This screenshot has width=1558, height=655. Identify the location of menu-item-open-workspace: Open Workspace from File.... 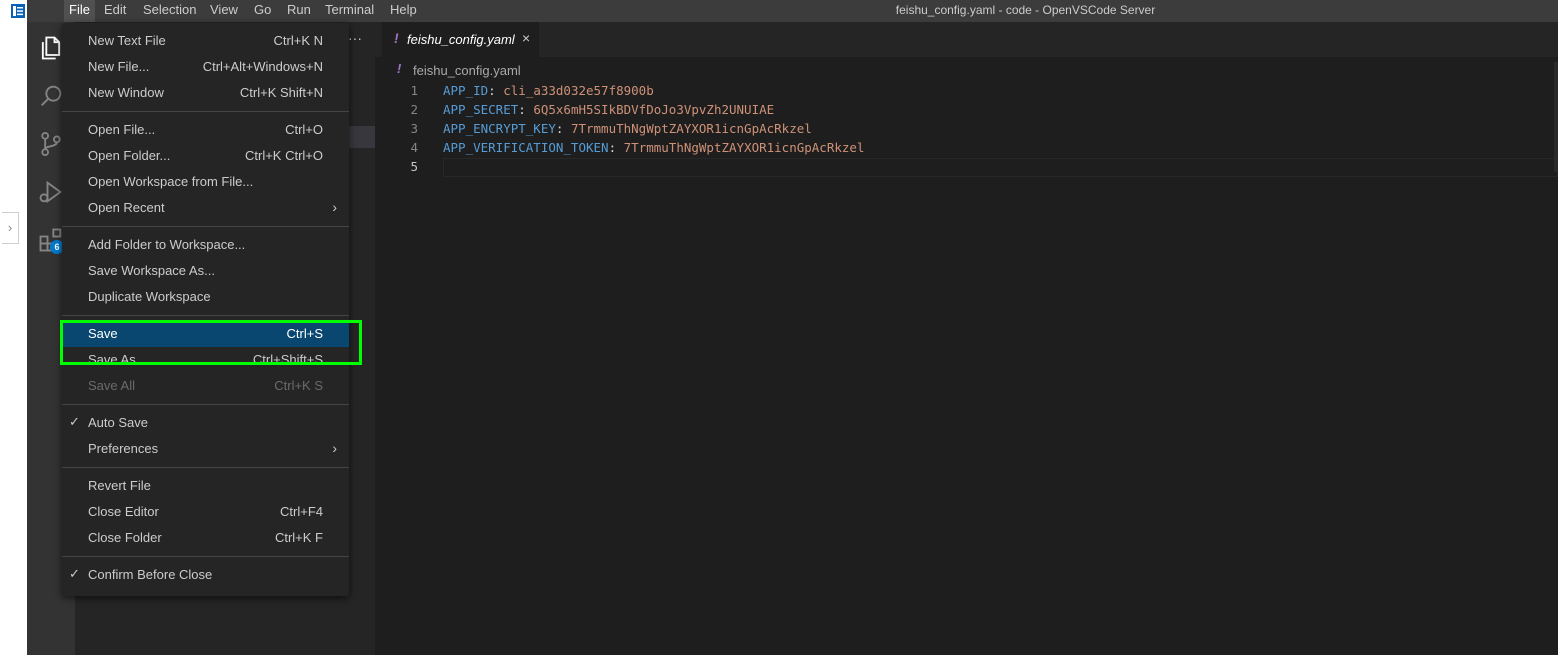
(205, 182).